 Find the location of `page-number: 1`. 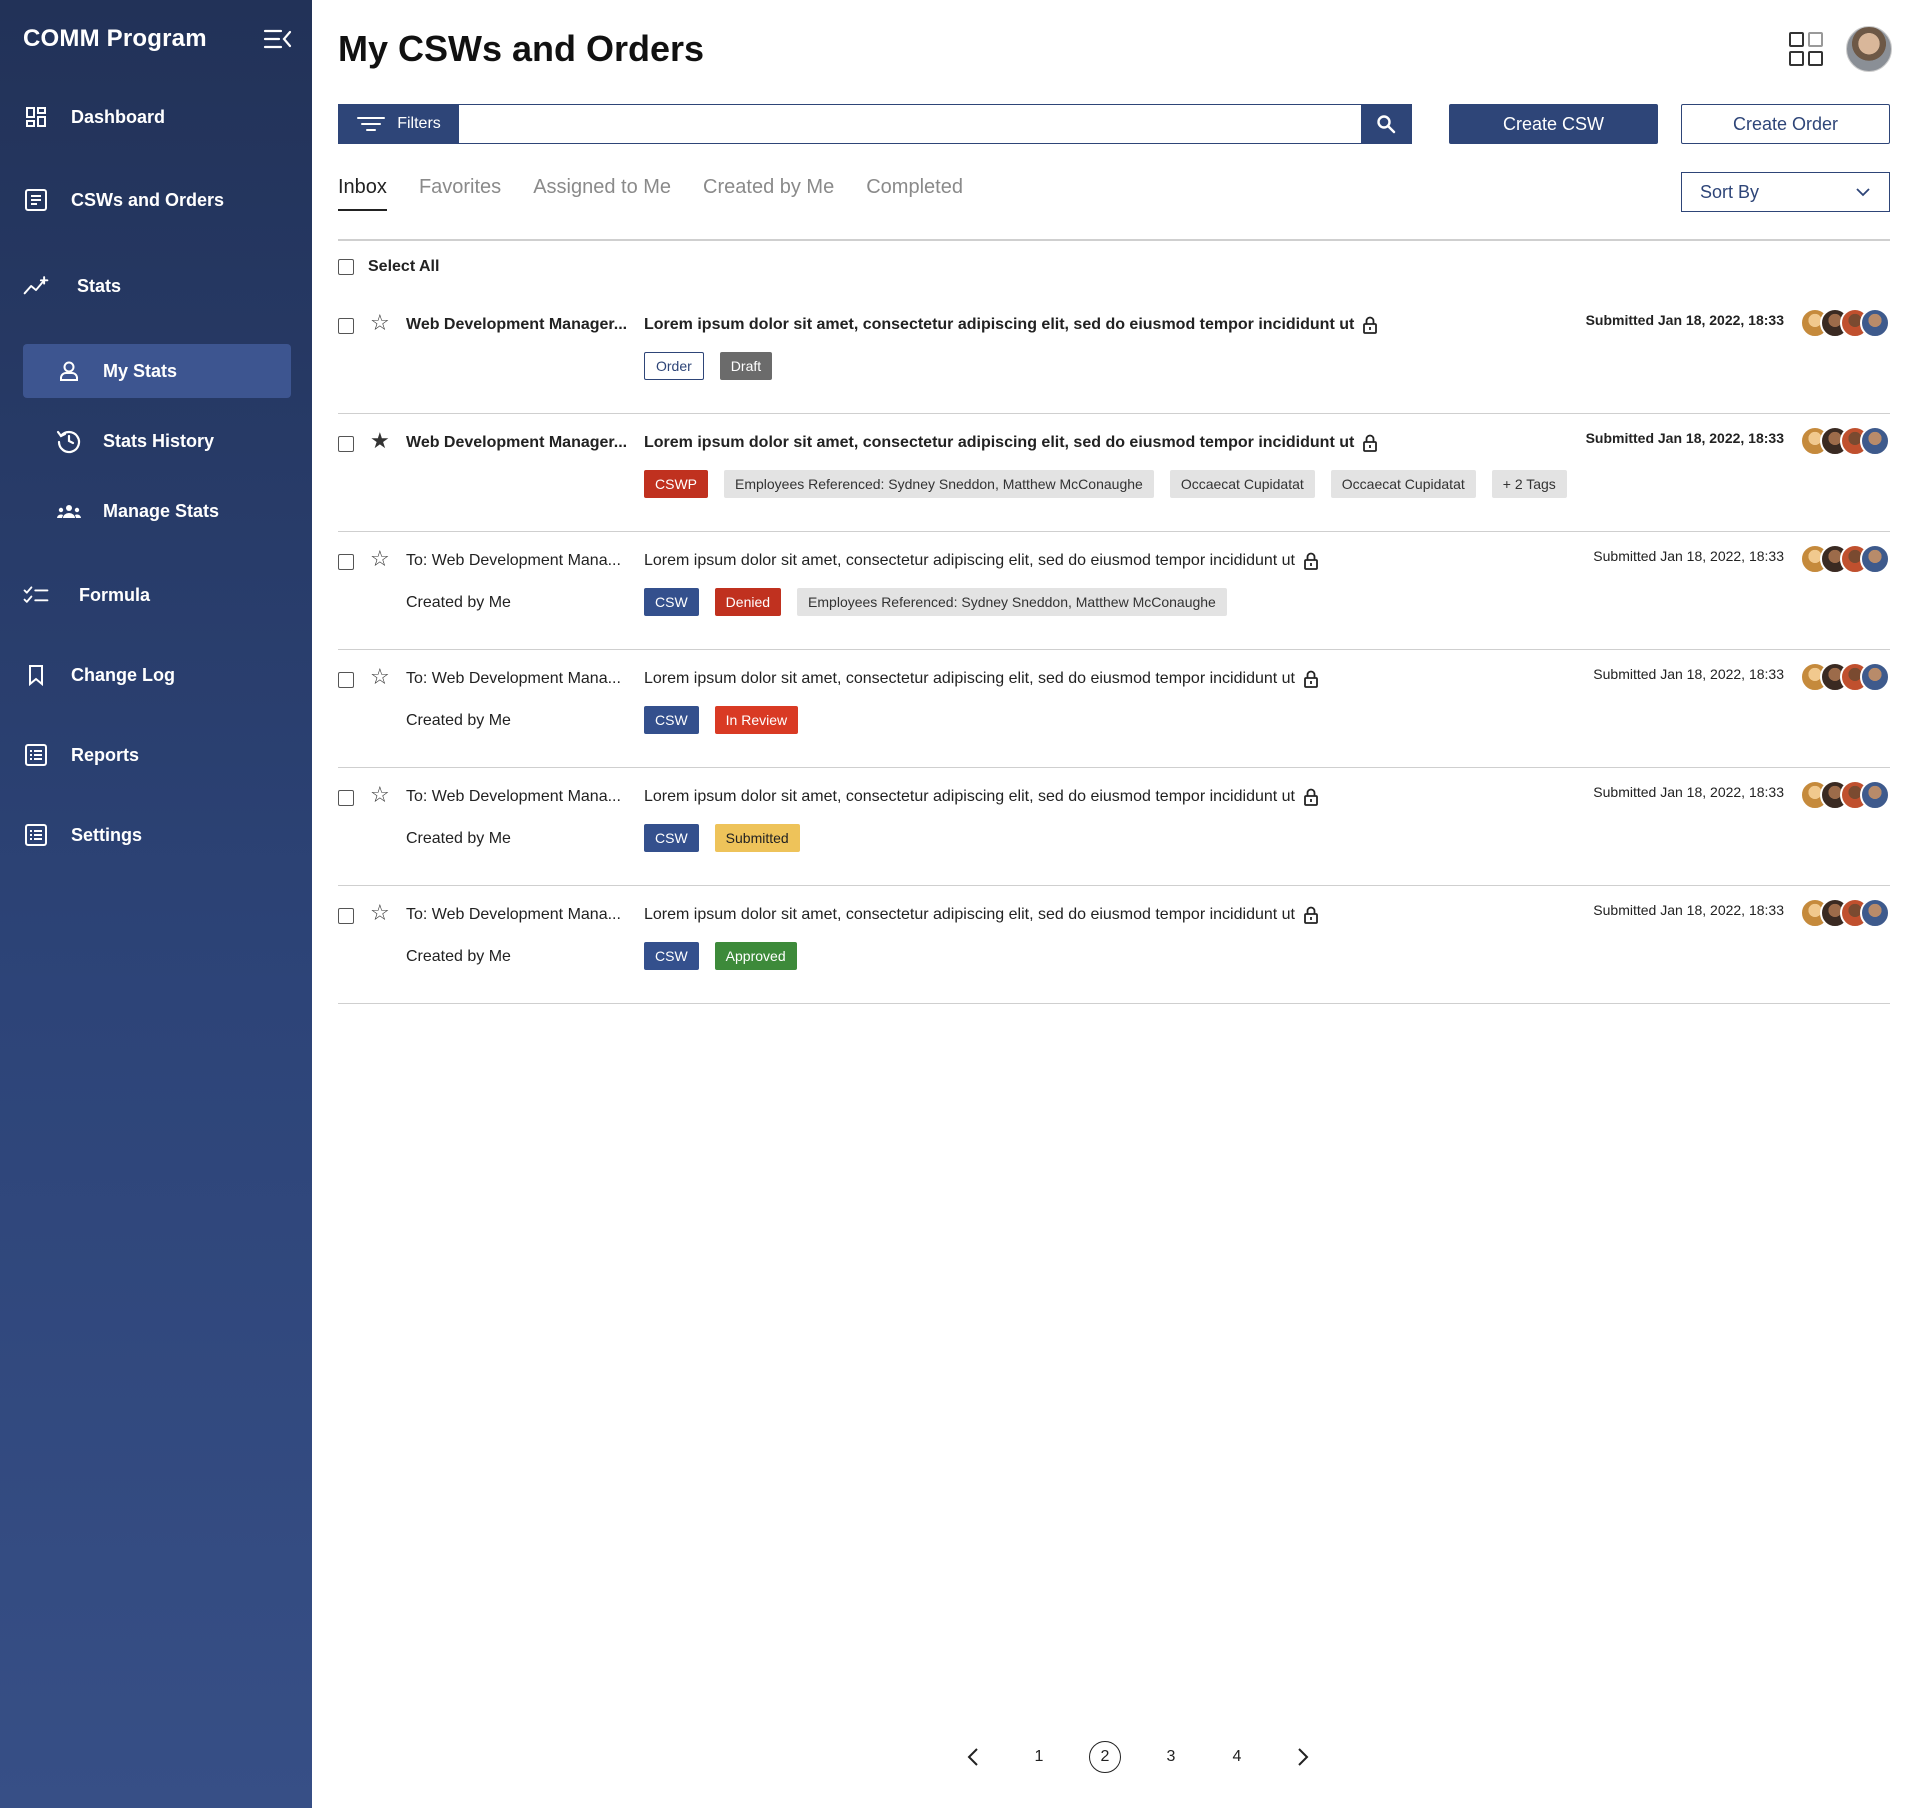

page-number: 1 is located at coordinates (1039, 1756).